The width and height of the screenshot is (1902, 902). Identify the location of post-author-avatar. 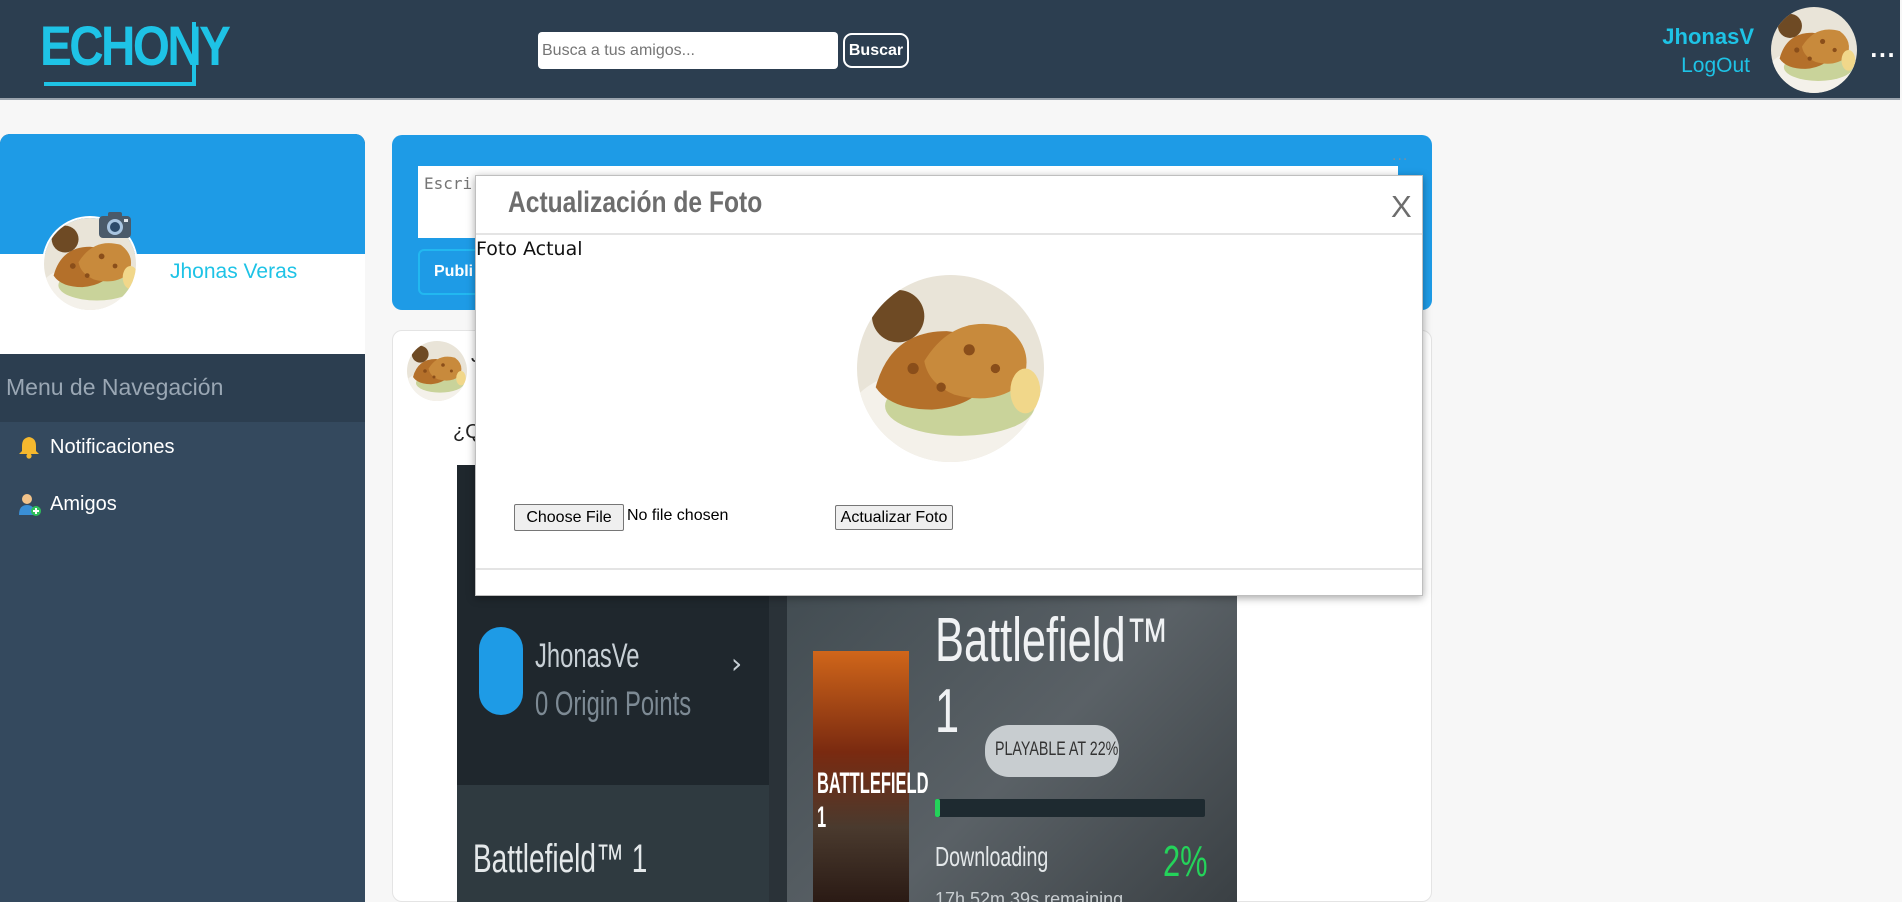
(437, 371).